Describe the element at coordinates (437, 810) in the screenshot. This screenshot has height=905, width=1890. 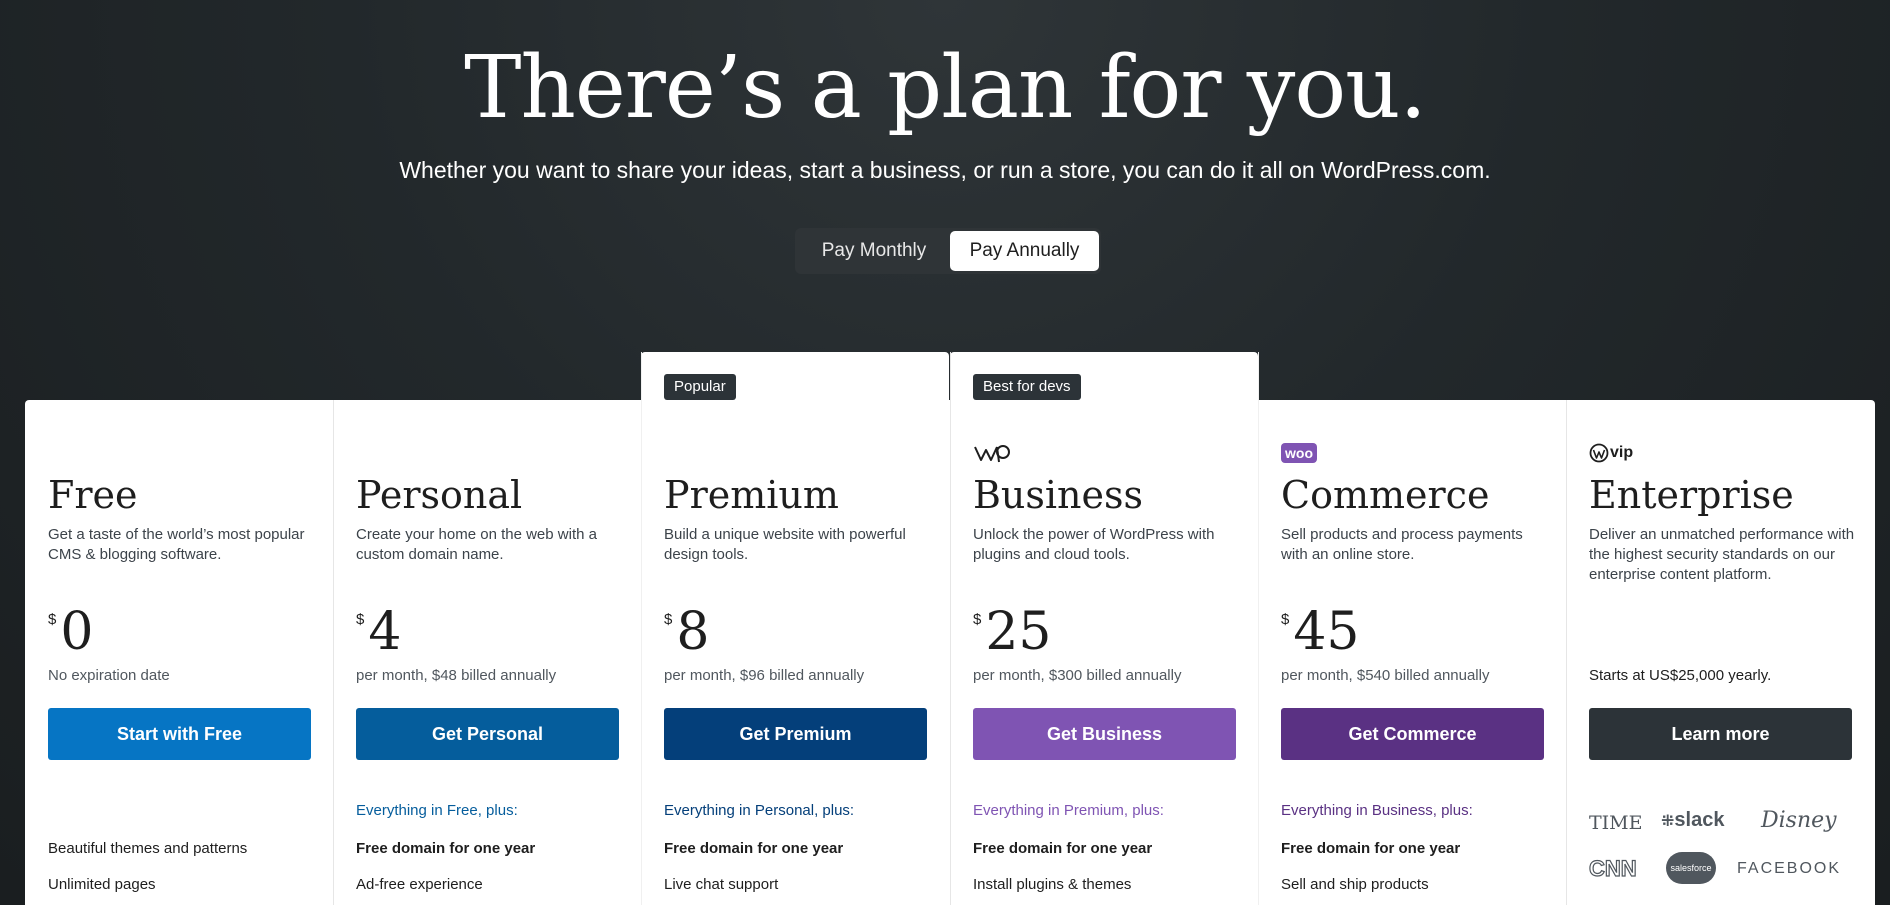
I see `features-heading: Everything in Free, plus:` at that location.